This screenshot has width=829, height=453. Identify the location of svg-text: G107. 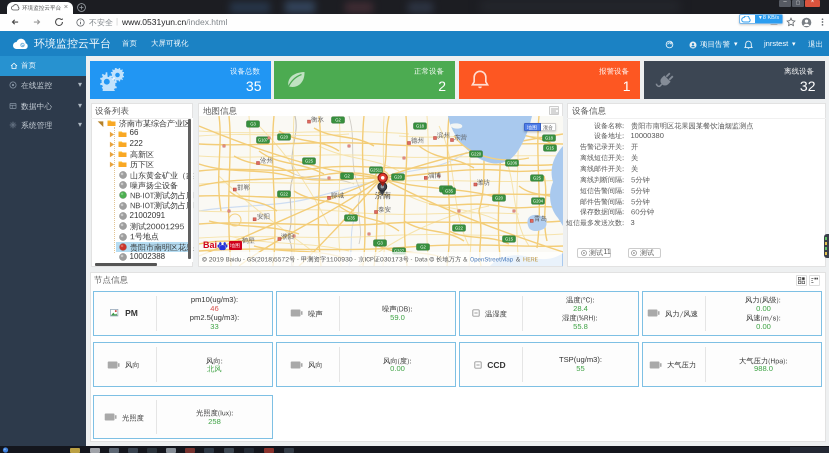
(262, 140).